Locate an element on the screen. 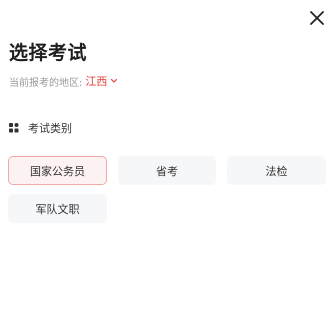  chevron-down-icon is located at coordinates (114, 81).